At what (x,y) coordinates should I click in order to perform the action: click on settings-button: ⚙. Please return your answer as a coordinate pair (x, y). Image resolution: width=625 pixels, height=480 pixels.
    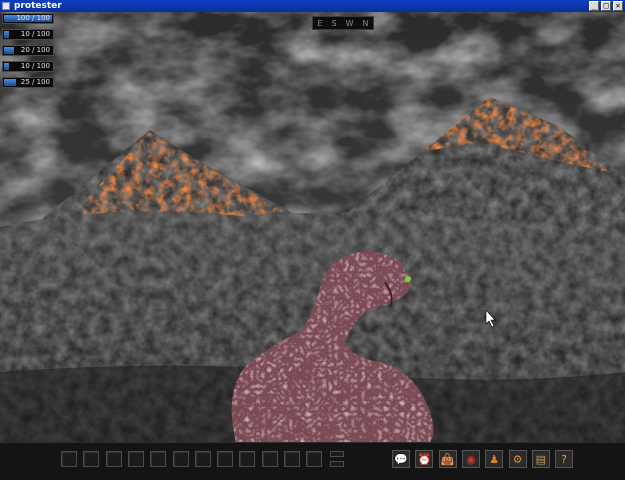
    Looking at the image, I should click on (517, 459).